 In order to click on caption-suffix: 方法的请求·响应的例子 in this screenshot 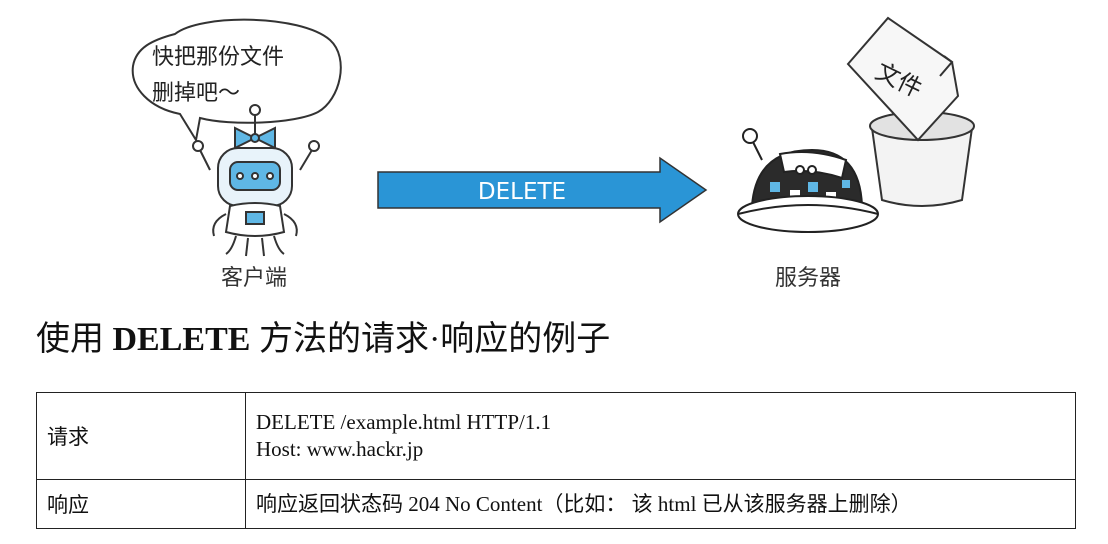, I will do `click(434, 339)`.